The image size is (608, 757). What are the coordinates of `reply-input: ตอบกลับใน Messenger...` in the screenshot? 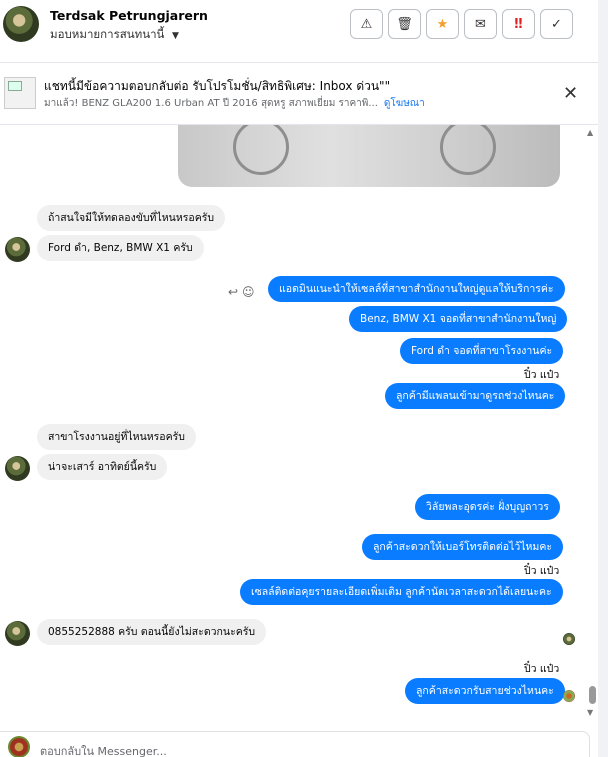 It's located at (103, 749).